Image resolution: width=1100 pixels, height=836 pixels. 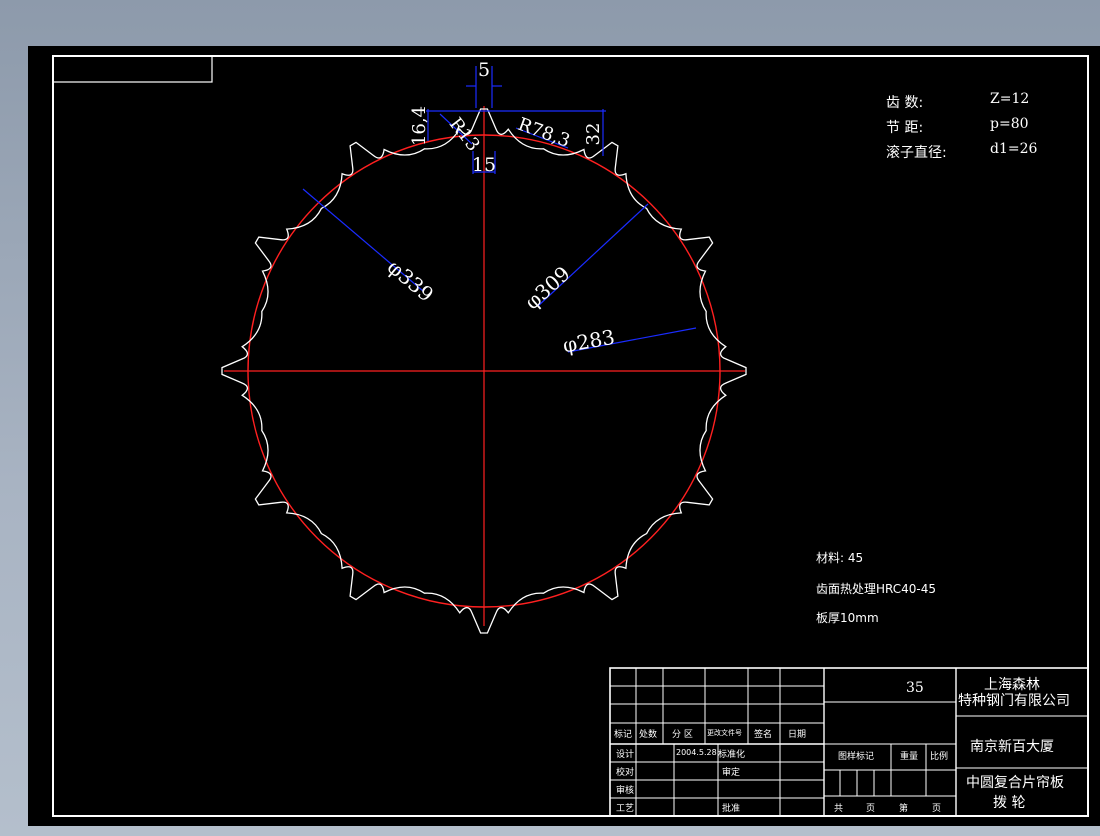 I want to click on quantity: 35, so click(x=915, y=688).